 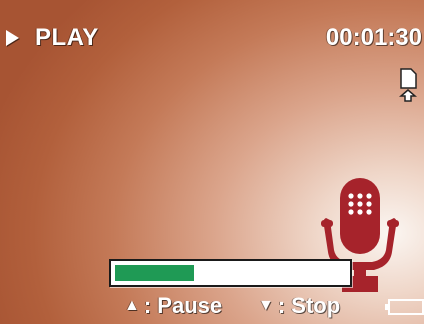 What do you see at coordinates (132, 305) in the screenshot?
I see `up-arrow-icon: ▲` at bounding box center [132, 305].